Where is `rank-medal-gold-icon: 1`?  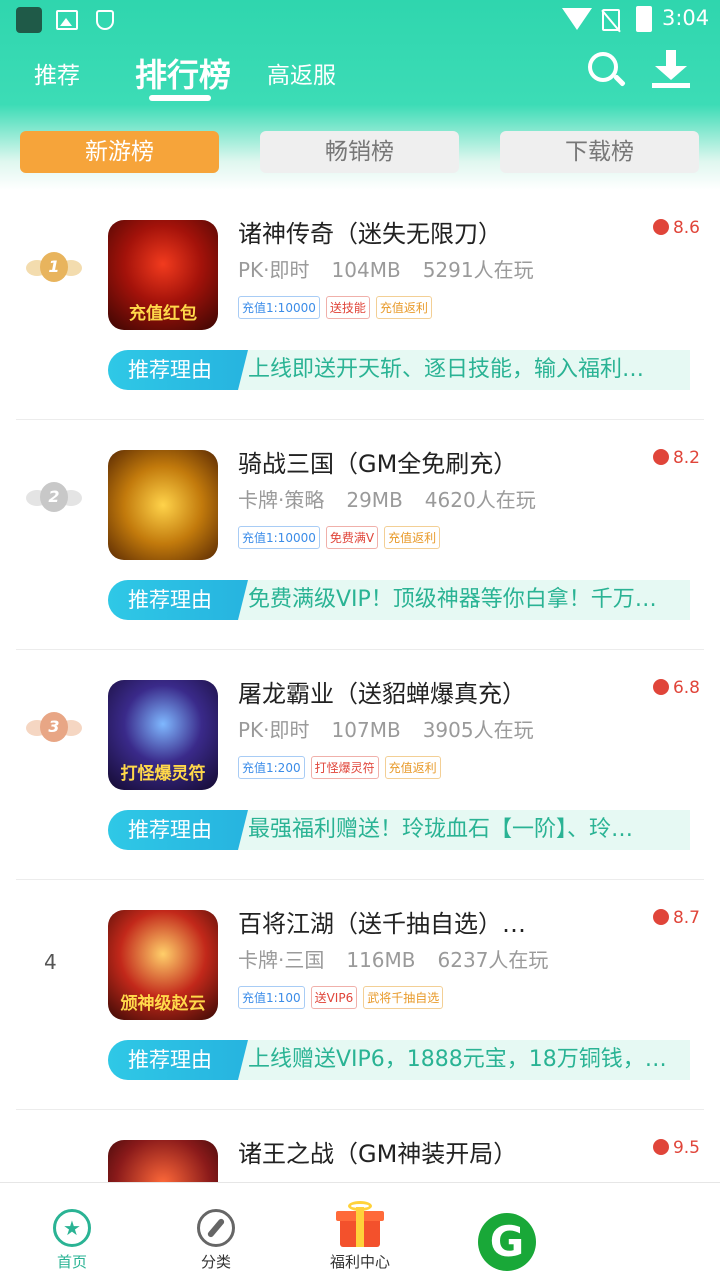
rank-medal-gold-icon: 1 is located at coordinates (54, 268).